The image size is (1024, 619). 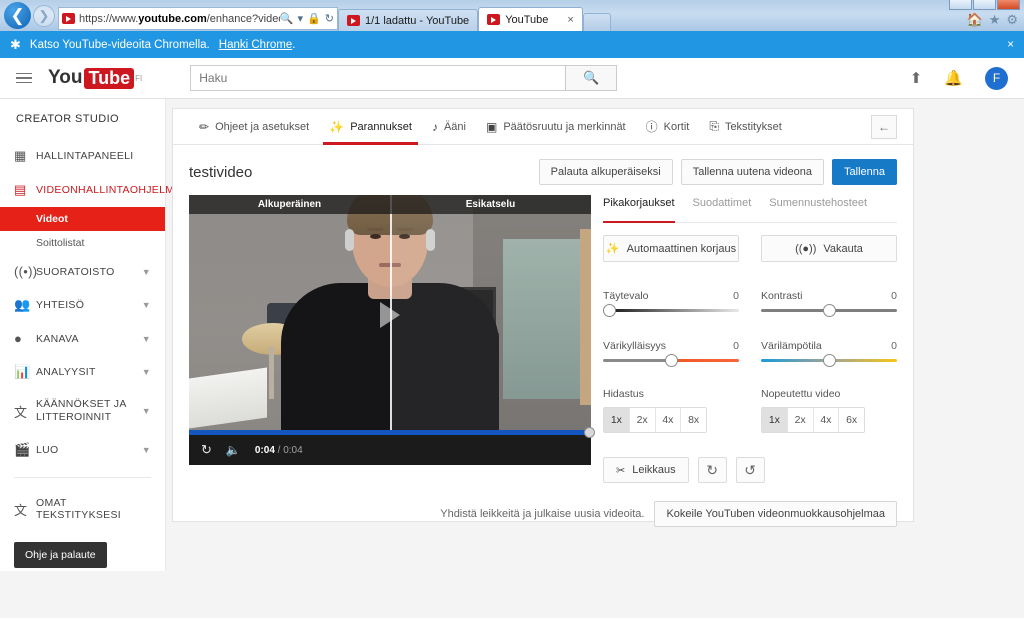 What do you see at coordinates (449, 127) in the screenshot?
I see `tab-aani: ♪ Ääni` at bounding box center [449, 127].